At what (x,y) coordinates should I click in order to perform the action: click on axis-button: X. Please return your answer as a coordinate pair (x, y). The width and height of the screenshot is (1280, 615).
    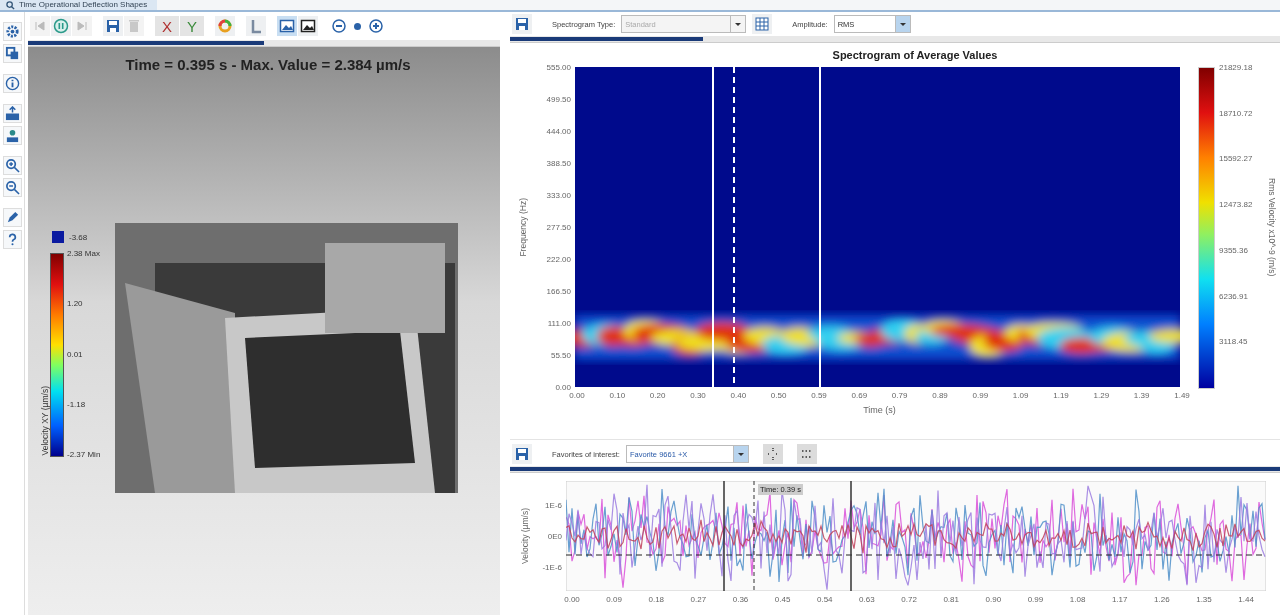
    Looking at the image, I should click on (167, 26).